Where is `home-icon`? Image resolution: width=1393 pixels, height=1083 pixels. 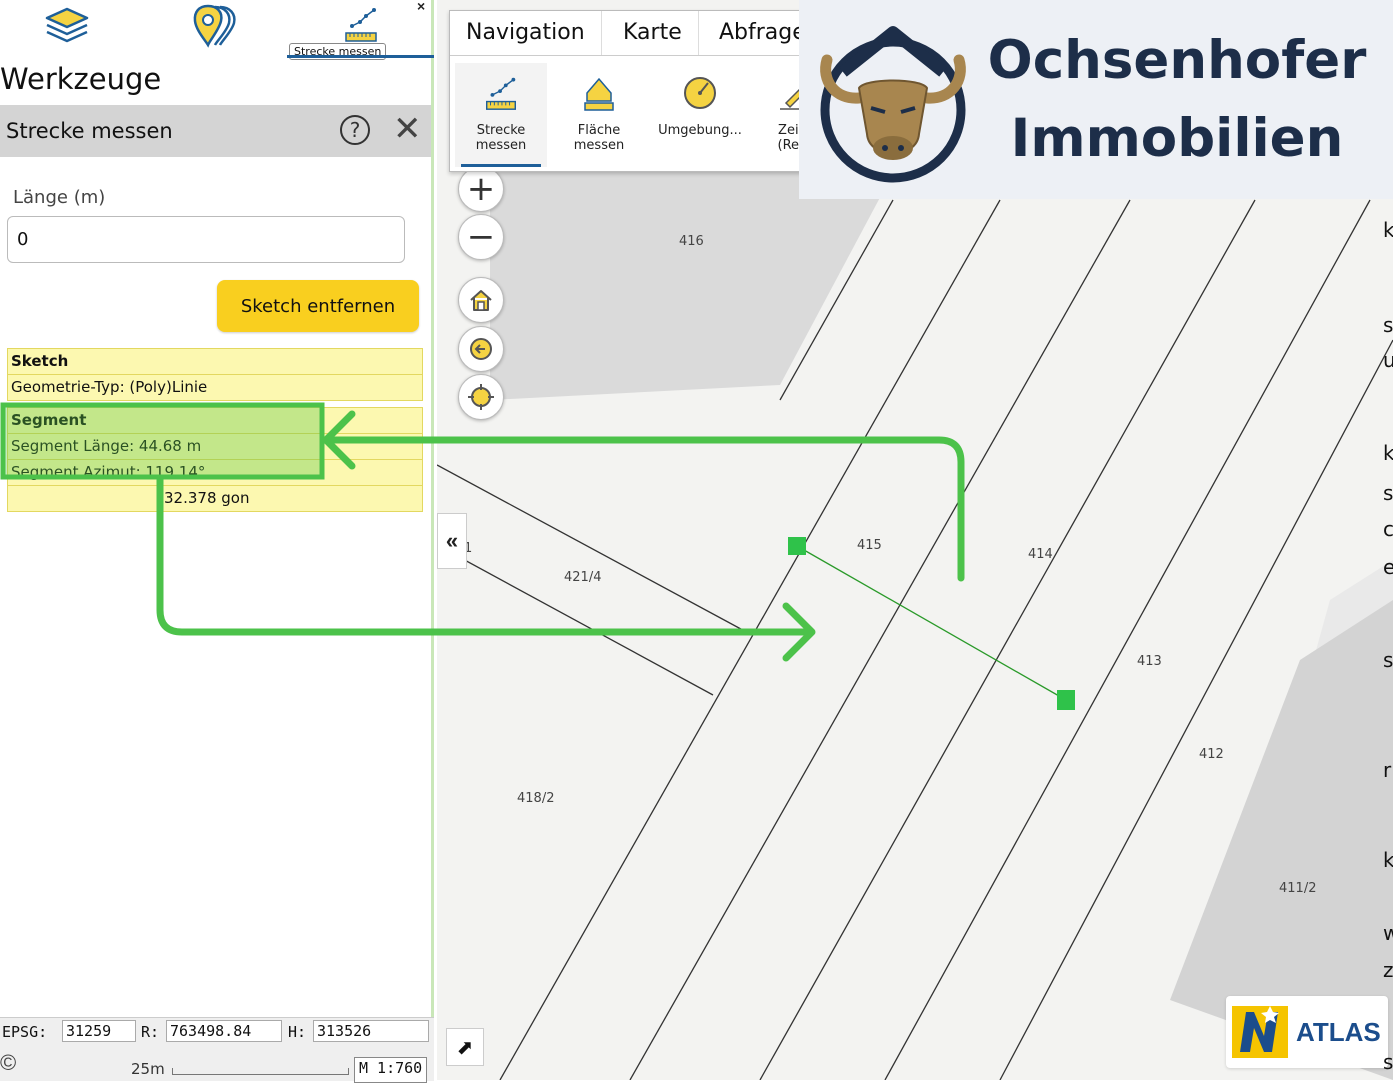
home-icon is located at coordinates (481, 300).